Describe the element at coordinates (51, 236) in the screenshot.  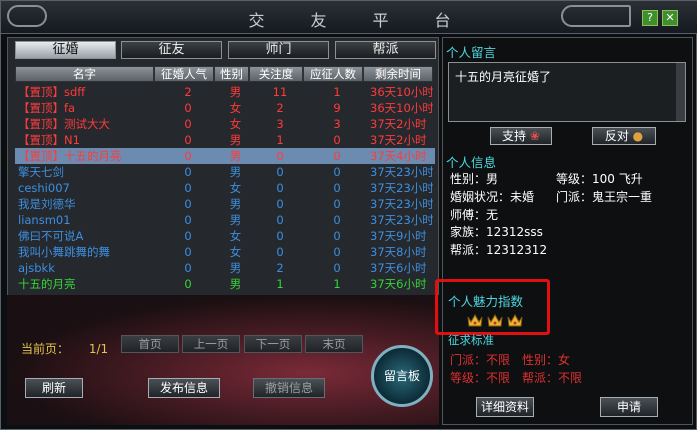
I see `cell-name: 佛曰不可说A` at that location.